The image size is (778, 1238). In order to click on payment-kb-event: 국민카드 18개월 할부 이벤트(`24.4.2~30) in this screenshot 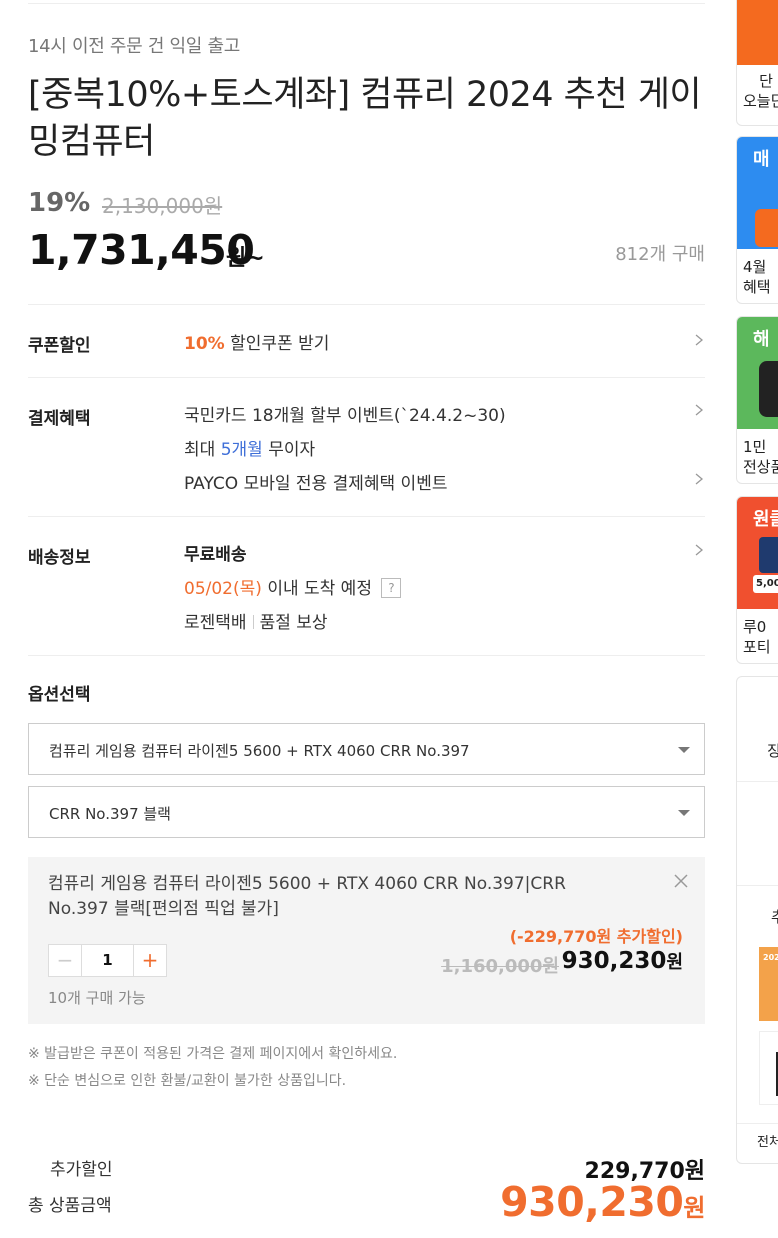, I will do `click(345, 413)`.